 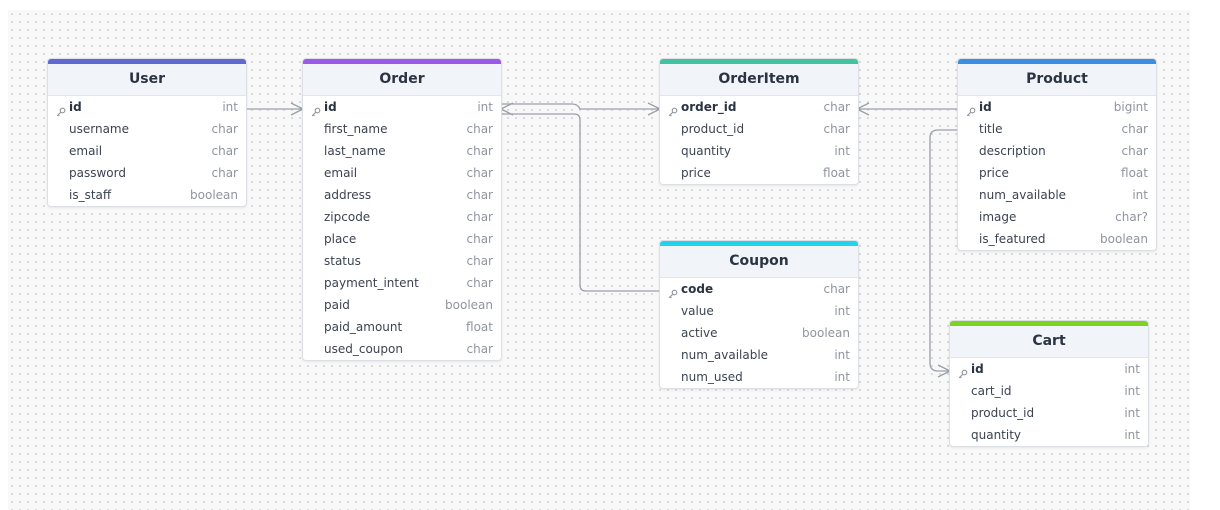 What do you see at coordinates (998, 217) in the screenshot?
I see `field-name: image` at bounding box center [998, 217].